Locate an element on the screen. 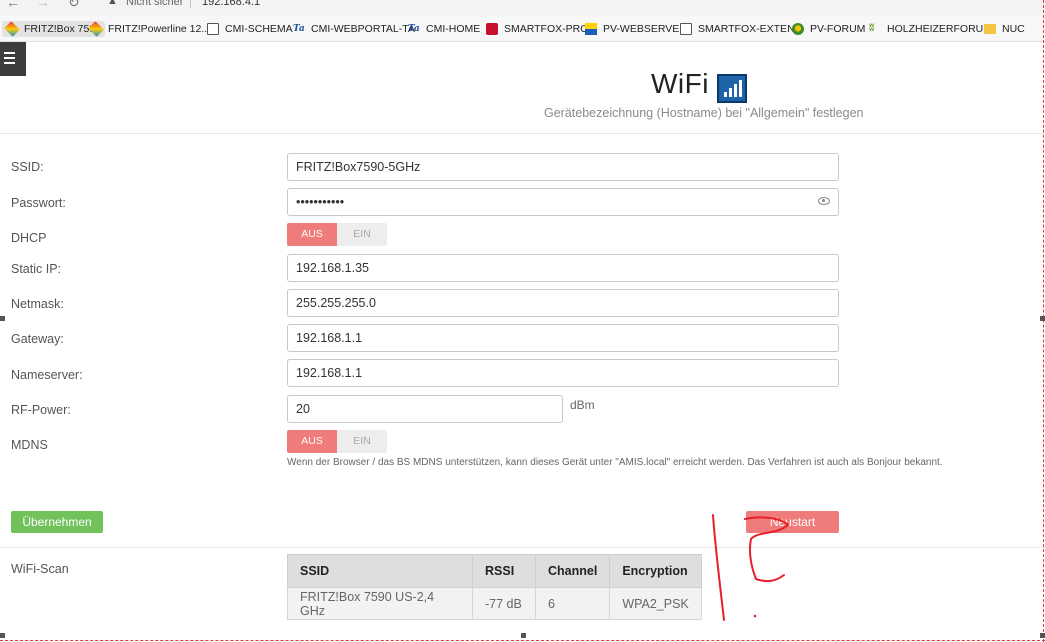  resize-handle-left is located at coordinates (2, 318).